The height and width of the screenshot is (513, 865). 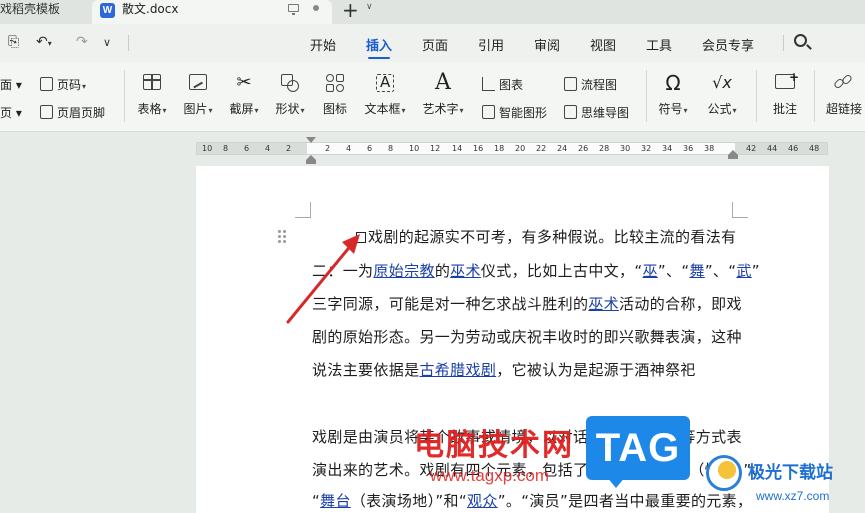 I want to click on document-line: “舞台（表演场地）”和“观众”。“演员”是四者当中最重要的元素，, so click(x=532, y=500).